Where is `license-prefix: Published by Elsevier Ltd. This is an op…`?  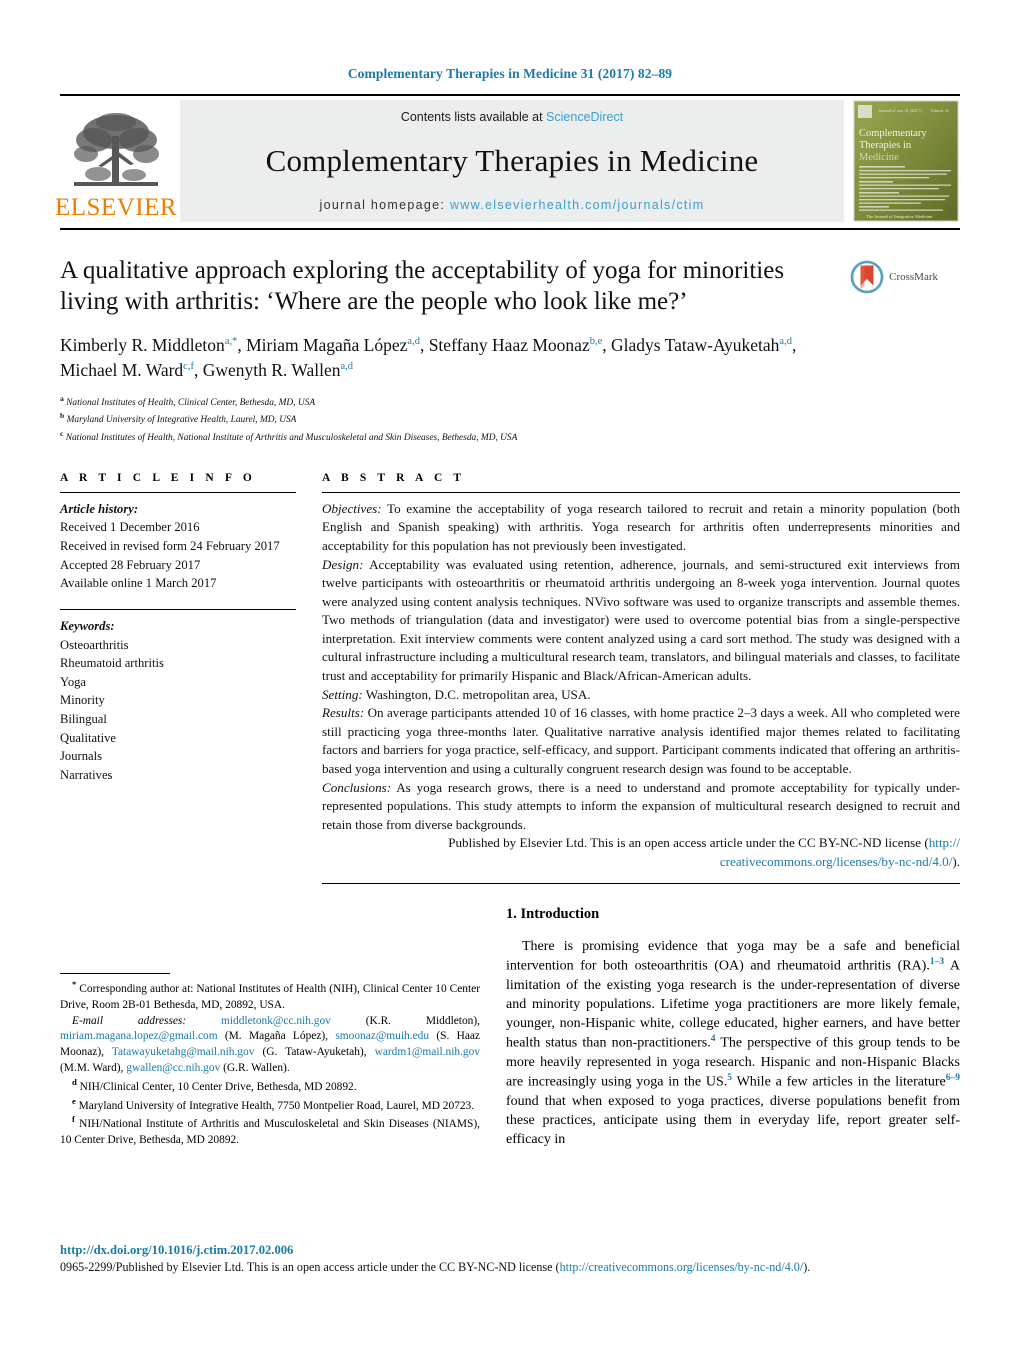 license-prefix: Published by Elsevier Ltd. This is an op… is located at coordinates (688, 843).